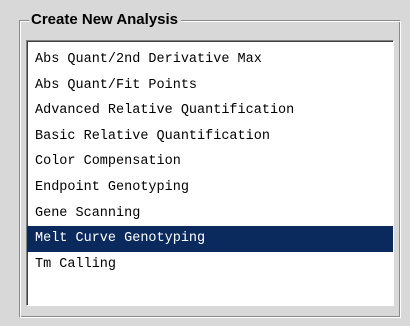  I want to click on list-item-tm-calling: Tm Calling, so click(210, 265).